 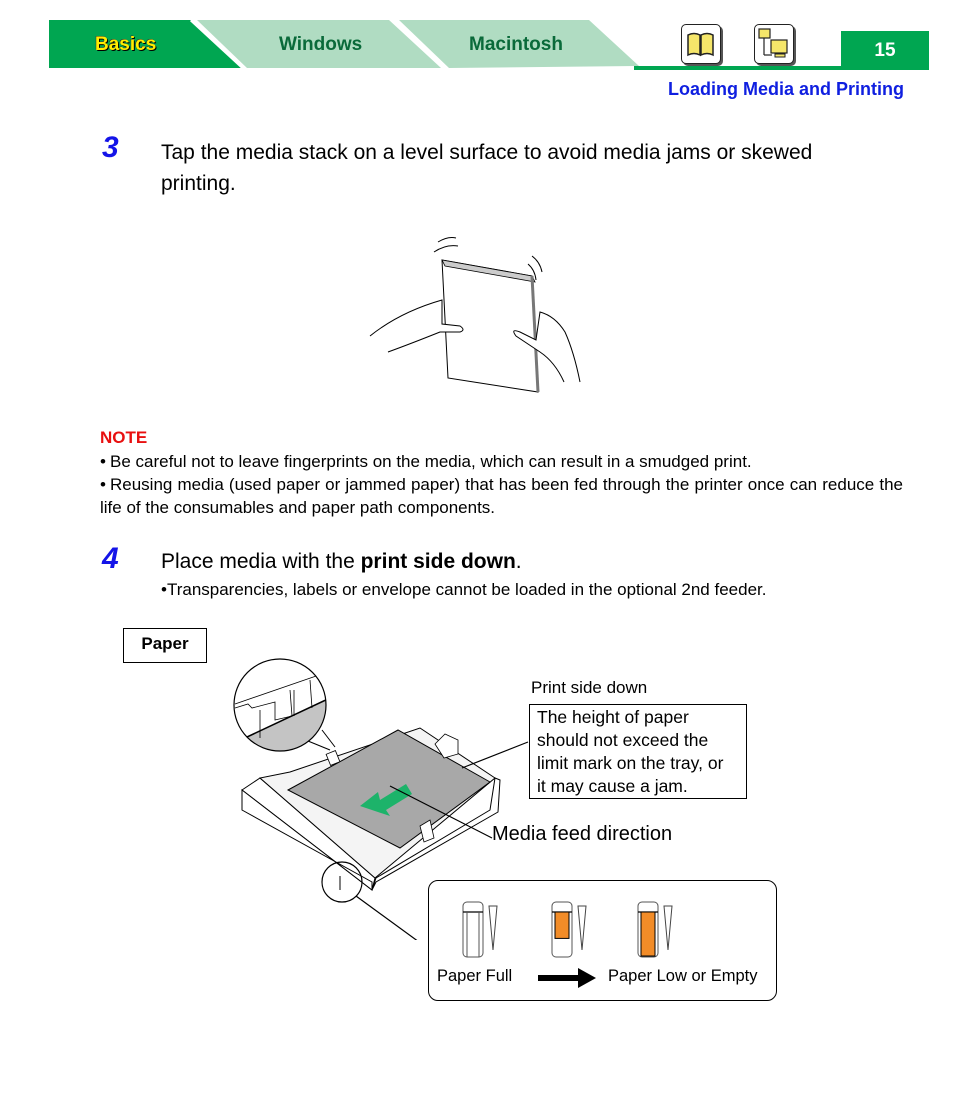 I want to click on manual-button, so click(x=701, y=44).